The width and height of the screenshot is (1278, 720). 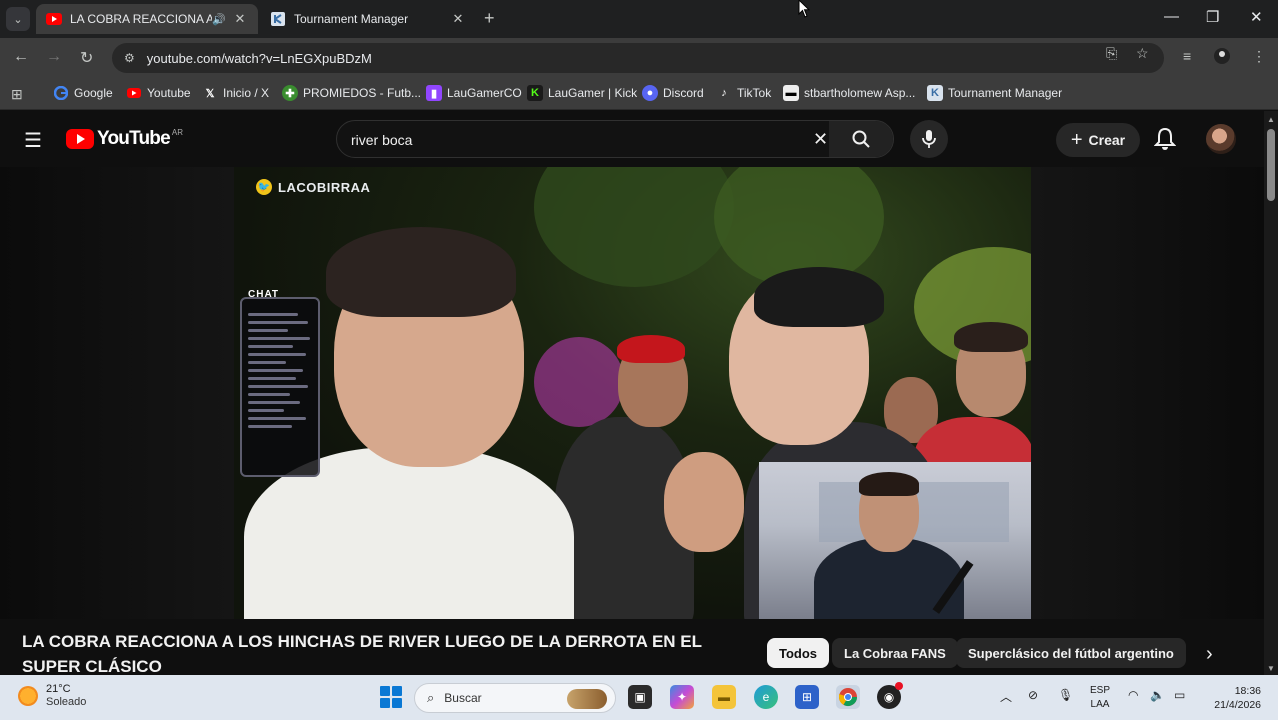 What do you see at coordinates (1065, 695) in the screenshot?
I see `microphone-tray-icon: 🎙` at bounding box center [1065, 695].